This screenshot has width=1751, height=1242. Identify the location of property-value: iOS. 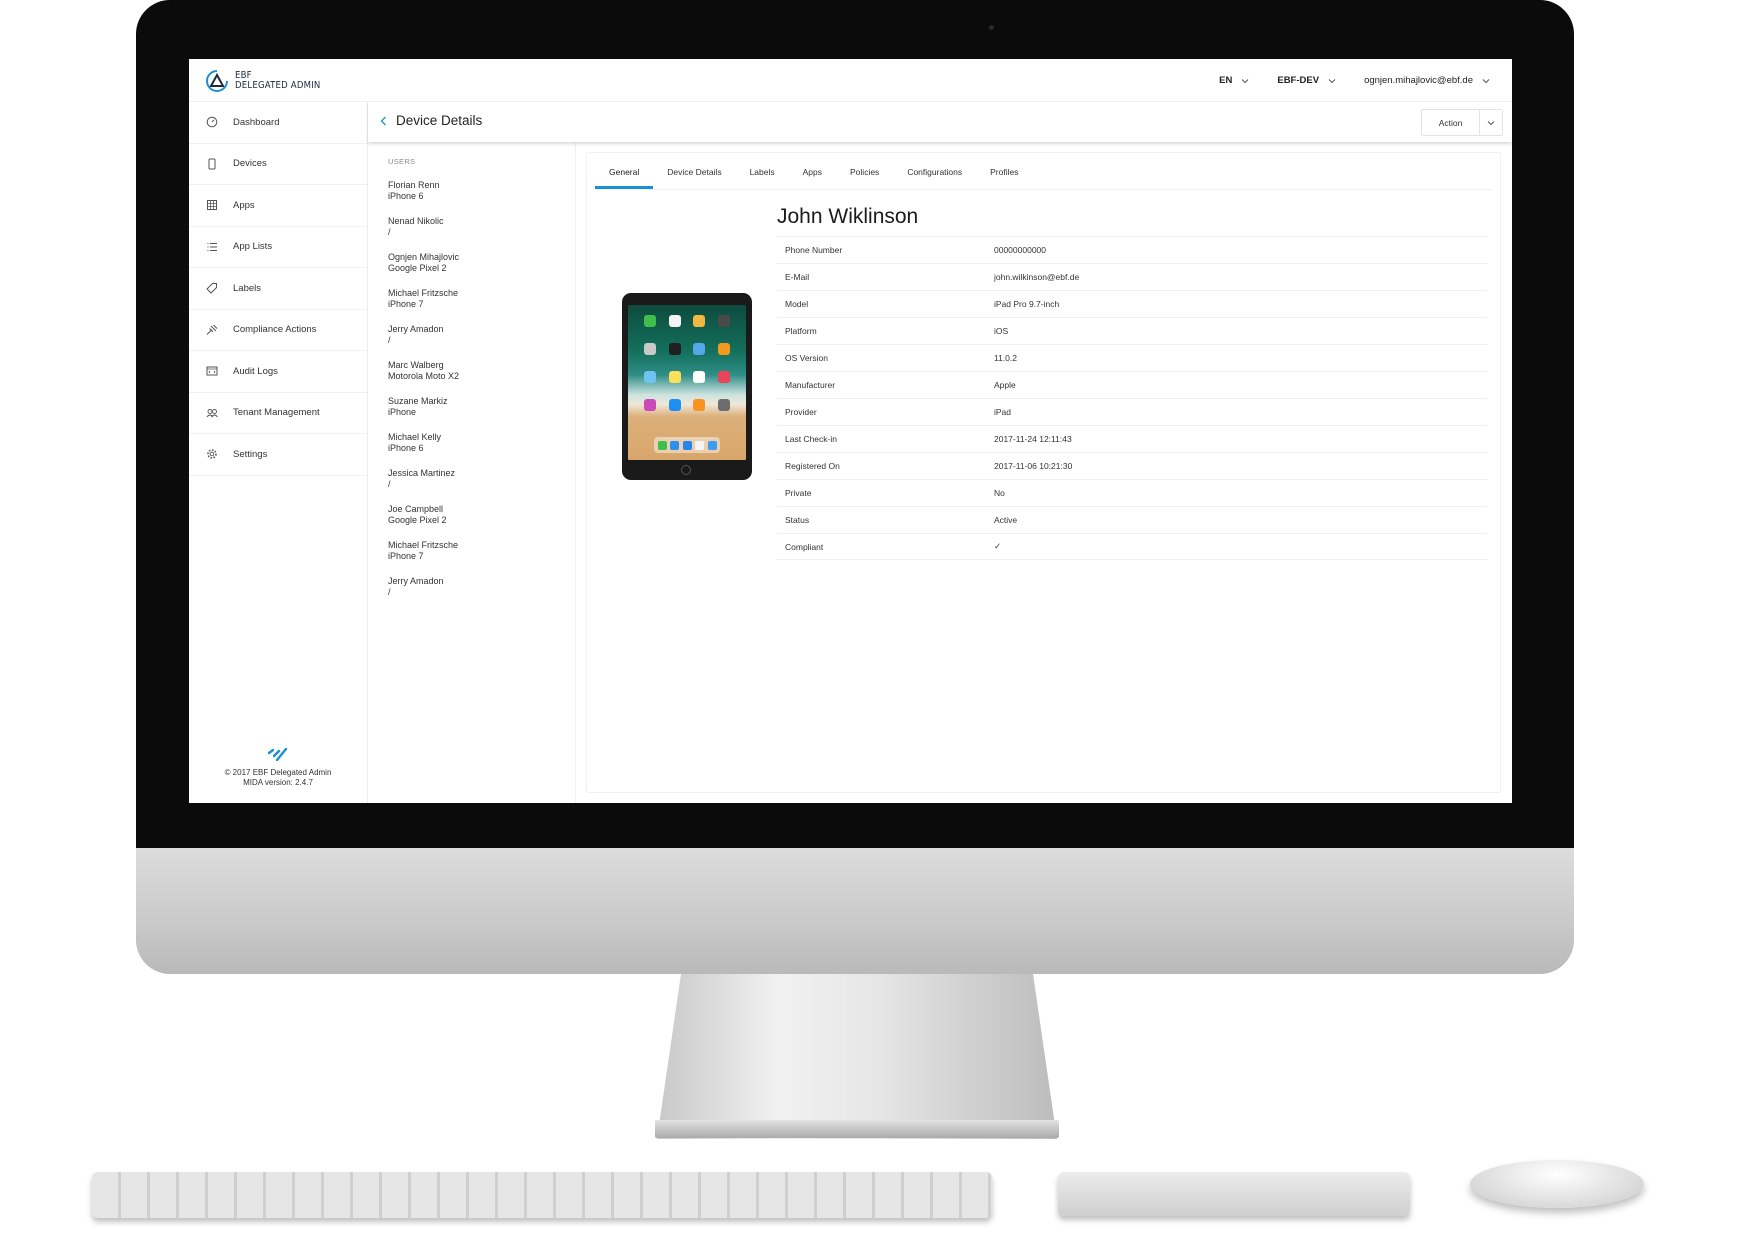
(1001, 331).